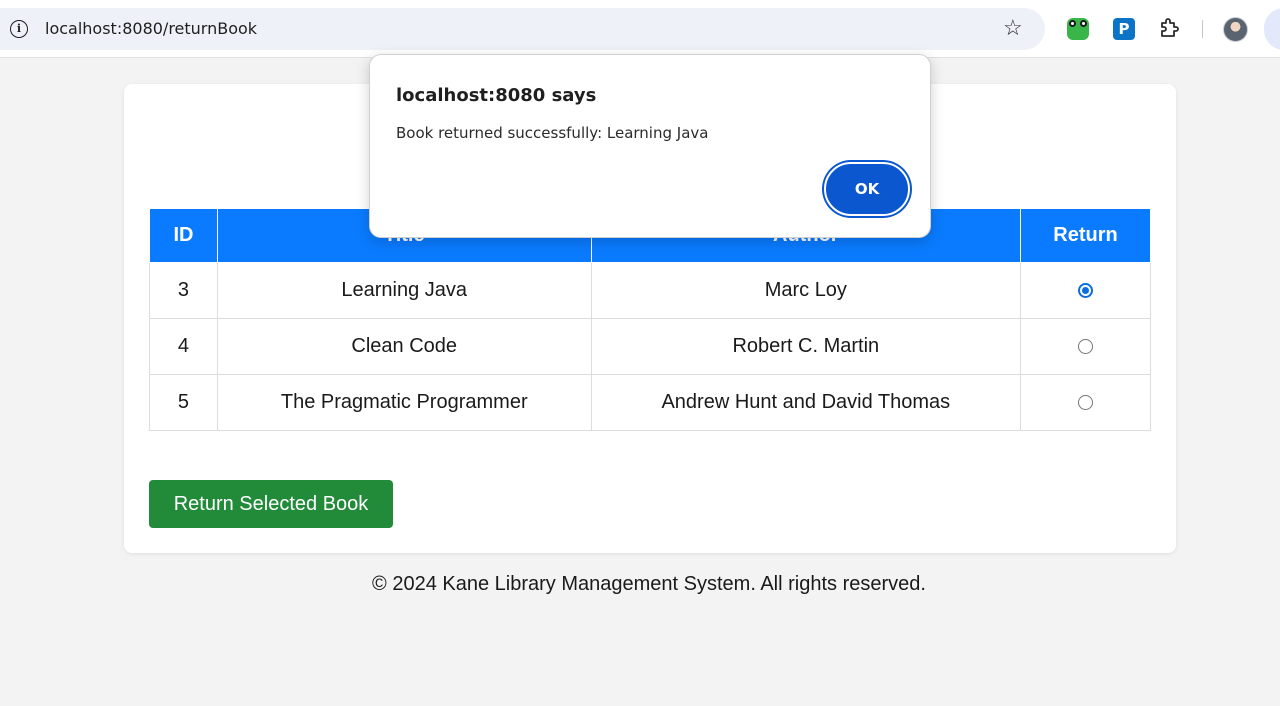 The width and height of the screenshot is (1280, 706). Describe the element at coordinates (1124, 29) in the screenshot. I see `p-extension-icon: P` at that location.